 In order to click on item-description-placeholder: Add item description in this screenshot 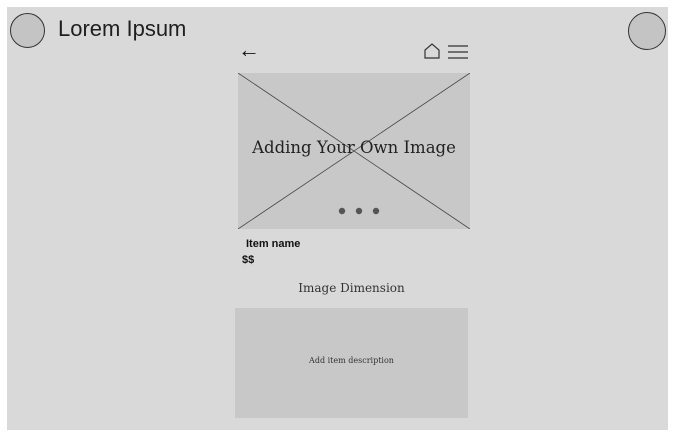, I will do `click(351, 360)`.